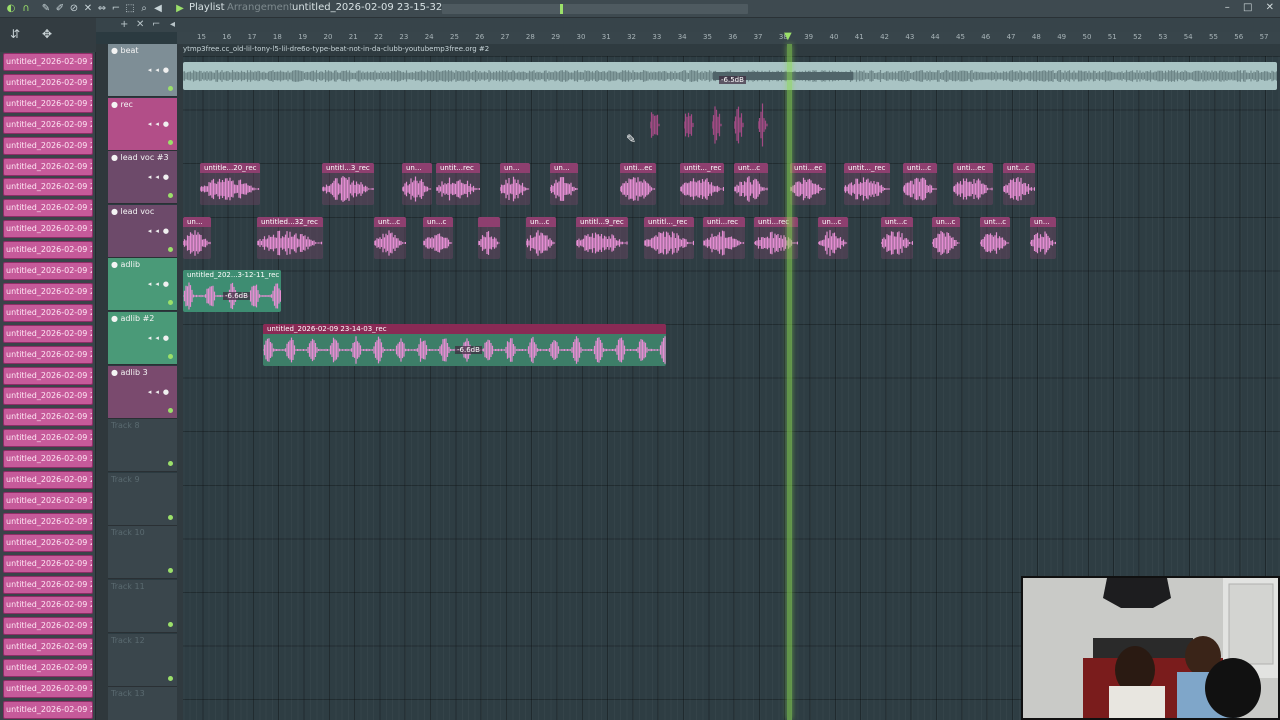 The width and height of the screenshot is (1280, 720). What do you see at coordinates (489, 237) in the screenshot?
I see `audio-clip` at bounding box center [489, 237].